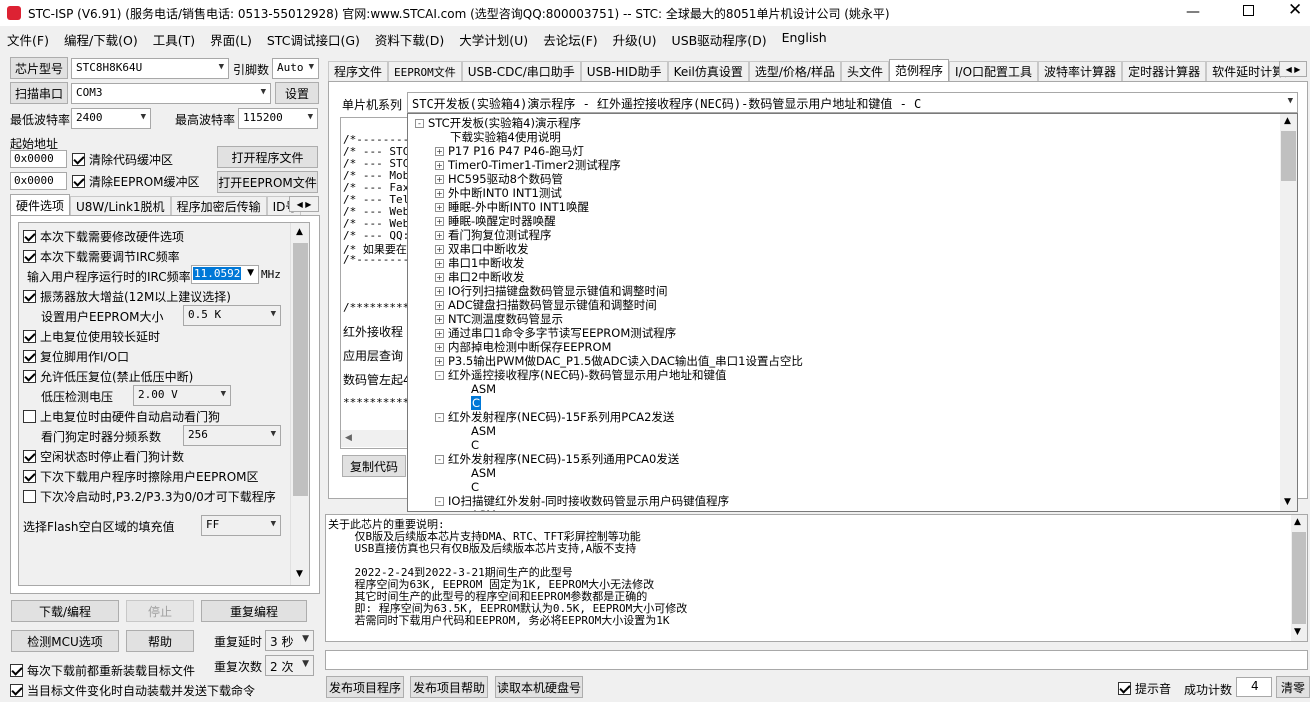 The width and height of the screenshot is (1310, 702). I want to click on chip-model-button: 芯片型号, so click(39, 68).